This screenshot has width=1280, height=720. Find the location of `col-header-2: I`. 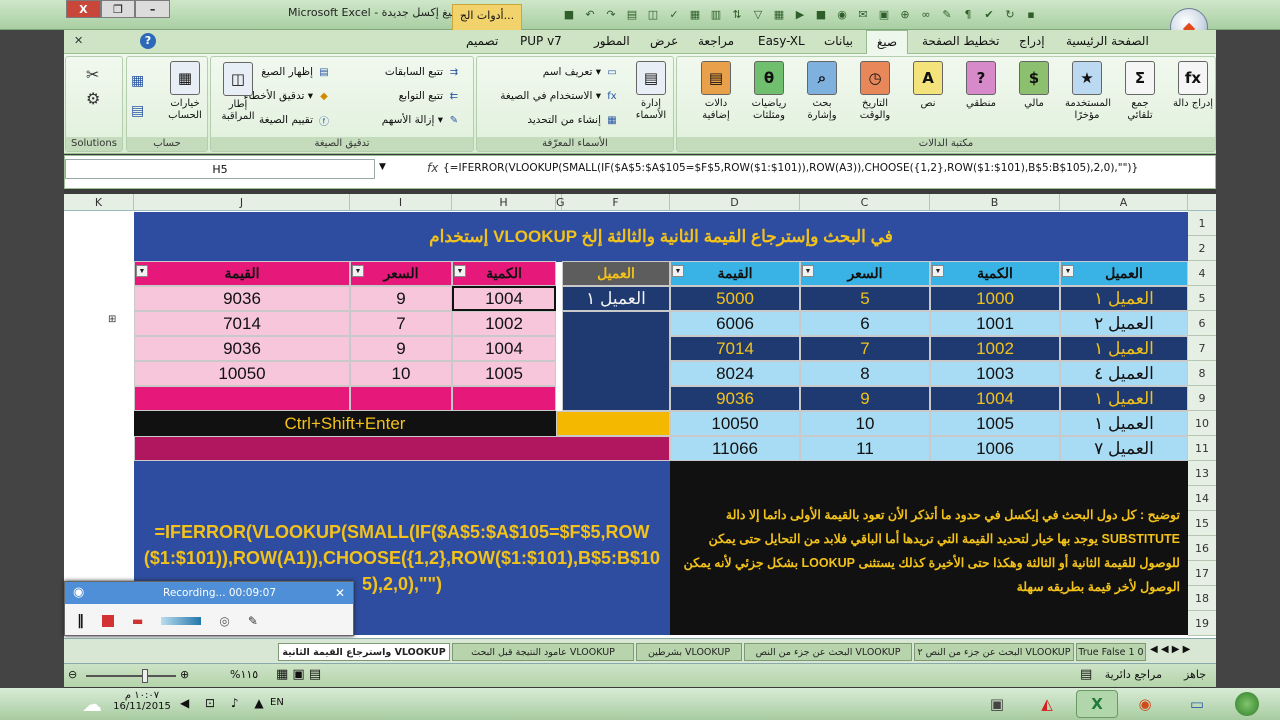

col-header-2: I is located at coordinates (401, 202).